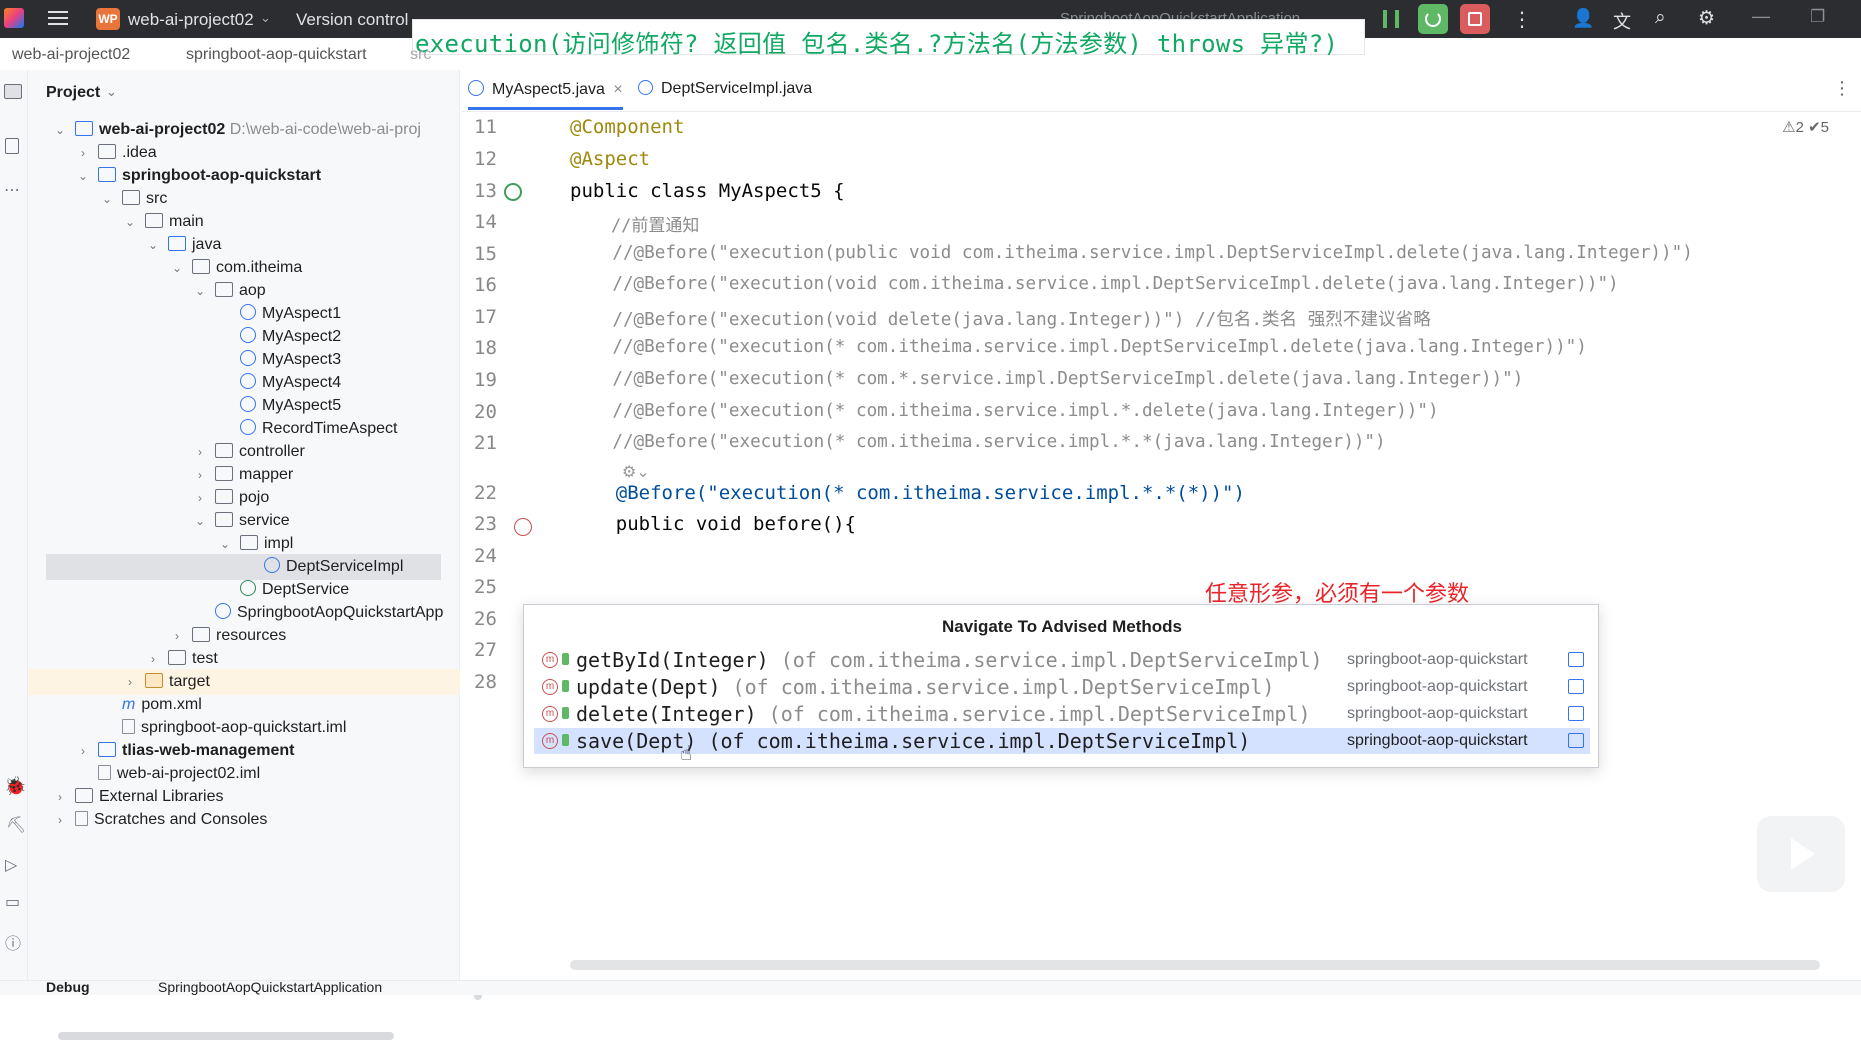  I want to click on tree-label: service, so click(264, 520).